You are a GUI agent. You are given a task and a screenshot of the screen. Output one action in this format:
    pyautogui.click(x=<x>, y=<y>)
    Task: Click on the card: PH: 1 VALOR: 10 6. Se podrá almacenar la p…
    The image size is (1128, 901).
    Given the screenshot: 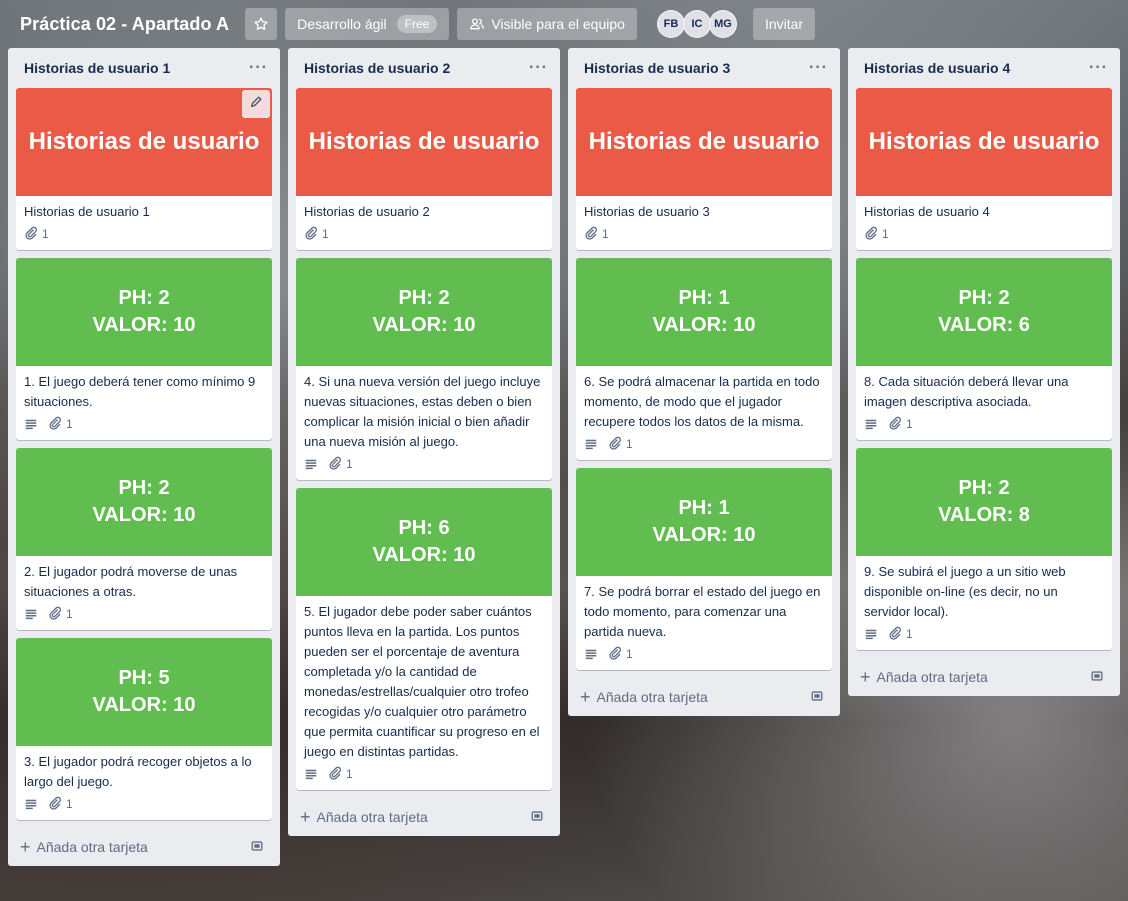 What is the action you would take?
    pyautogui.click(x=704, y=359)
    